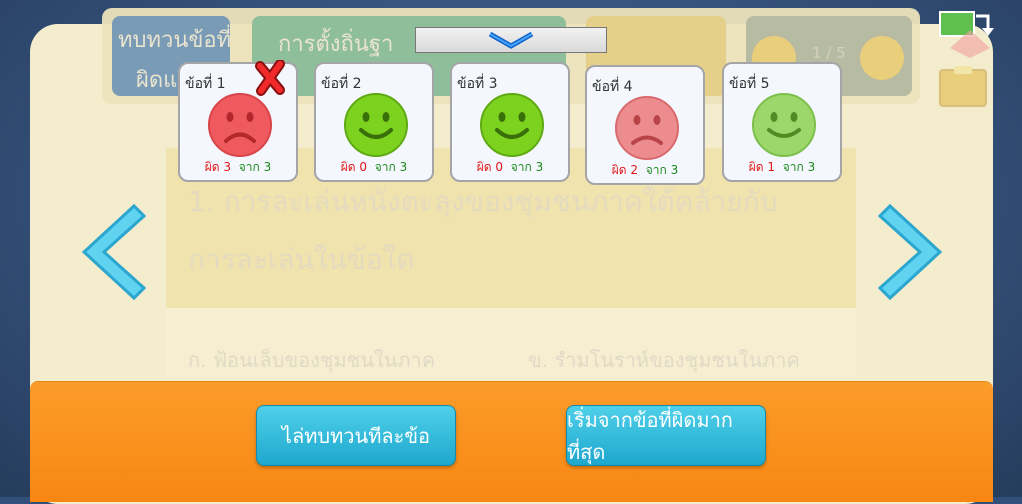 This screenshot has height=504, width=1022. Describe the element at coordinates (111, 252) in the screenshot. I see `prev-arrow-icon` at that location.